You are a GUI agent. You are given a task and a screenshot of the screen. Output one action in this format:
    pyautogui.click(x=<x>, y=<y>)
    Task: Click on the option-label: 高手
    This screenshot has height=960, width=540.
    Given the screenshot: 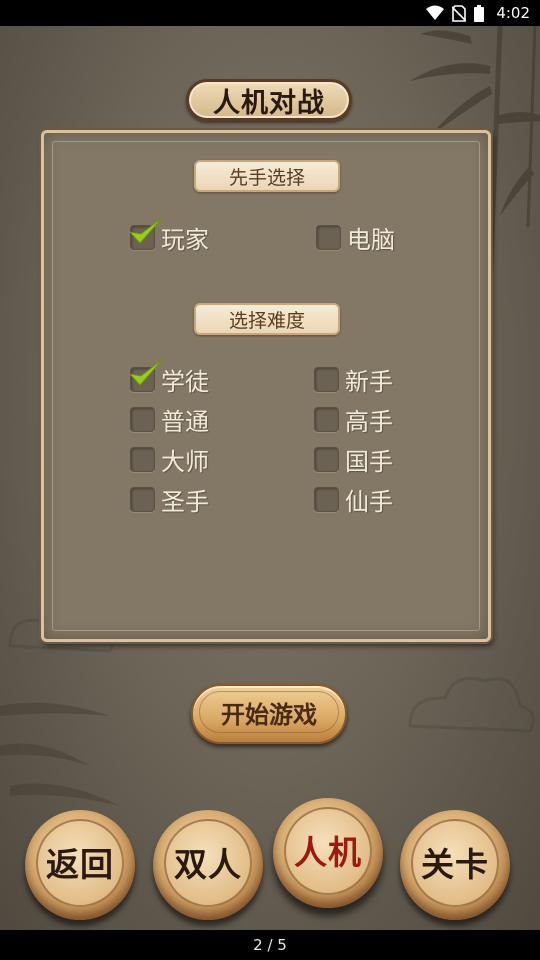 What is the action you would take?
    pyautogui.click(x=369, y=421)
    